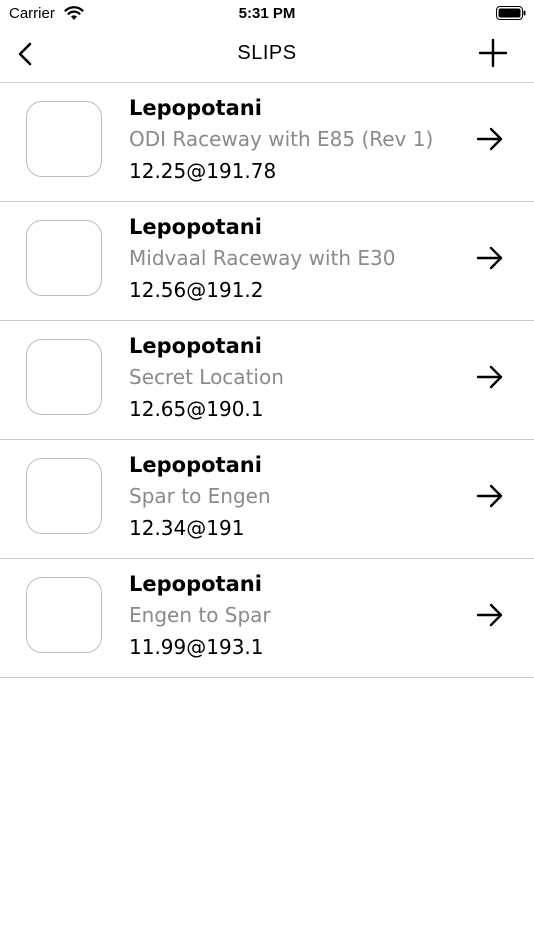  What do you see at coordinates (187, 528) in the screenshot?
I see `slip-result: 12.34@191` at bounding box center [187, 528].